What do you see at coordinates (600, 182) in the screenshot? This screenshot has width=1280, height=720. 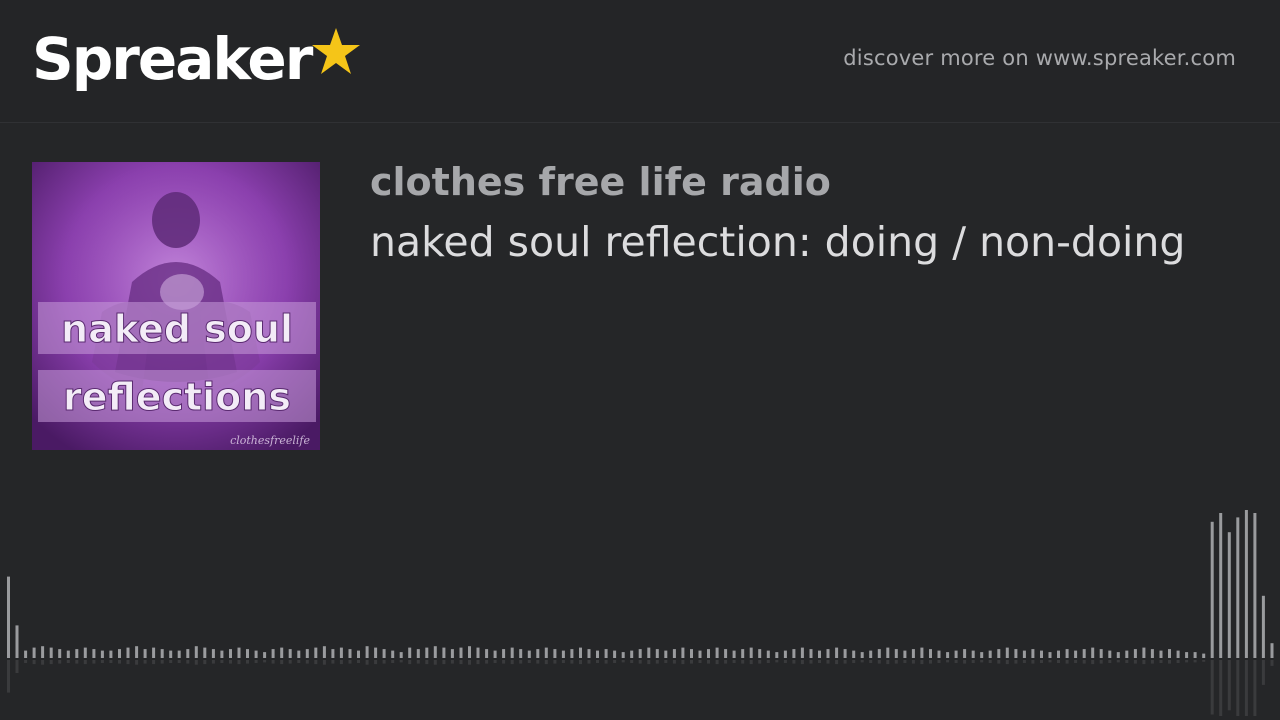 I see `show-title: clothes free life radio` at bounding box center [600, 182].